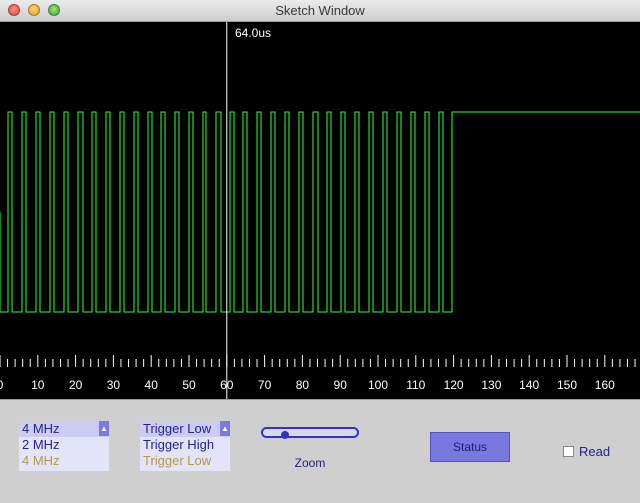 The image size is (640, 503). What do you see at coordinates (378, 385) in the screenshot?
I see `axis-tick-label: 100` at bounding box center [378, 385].